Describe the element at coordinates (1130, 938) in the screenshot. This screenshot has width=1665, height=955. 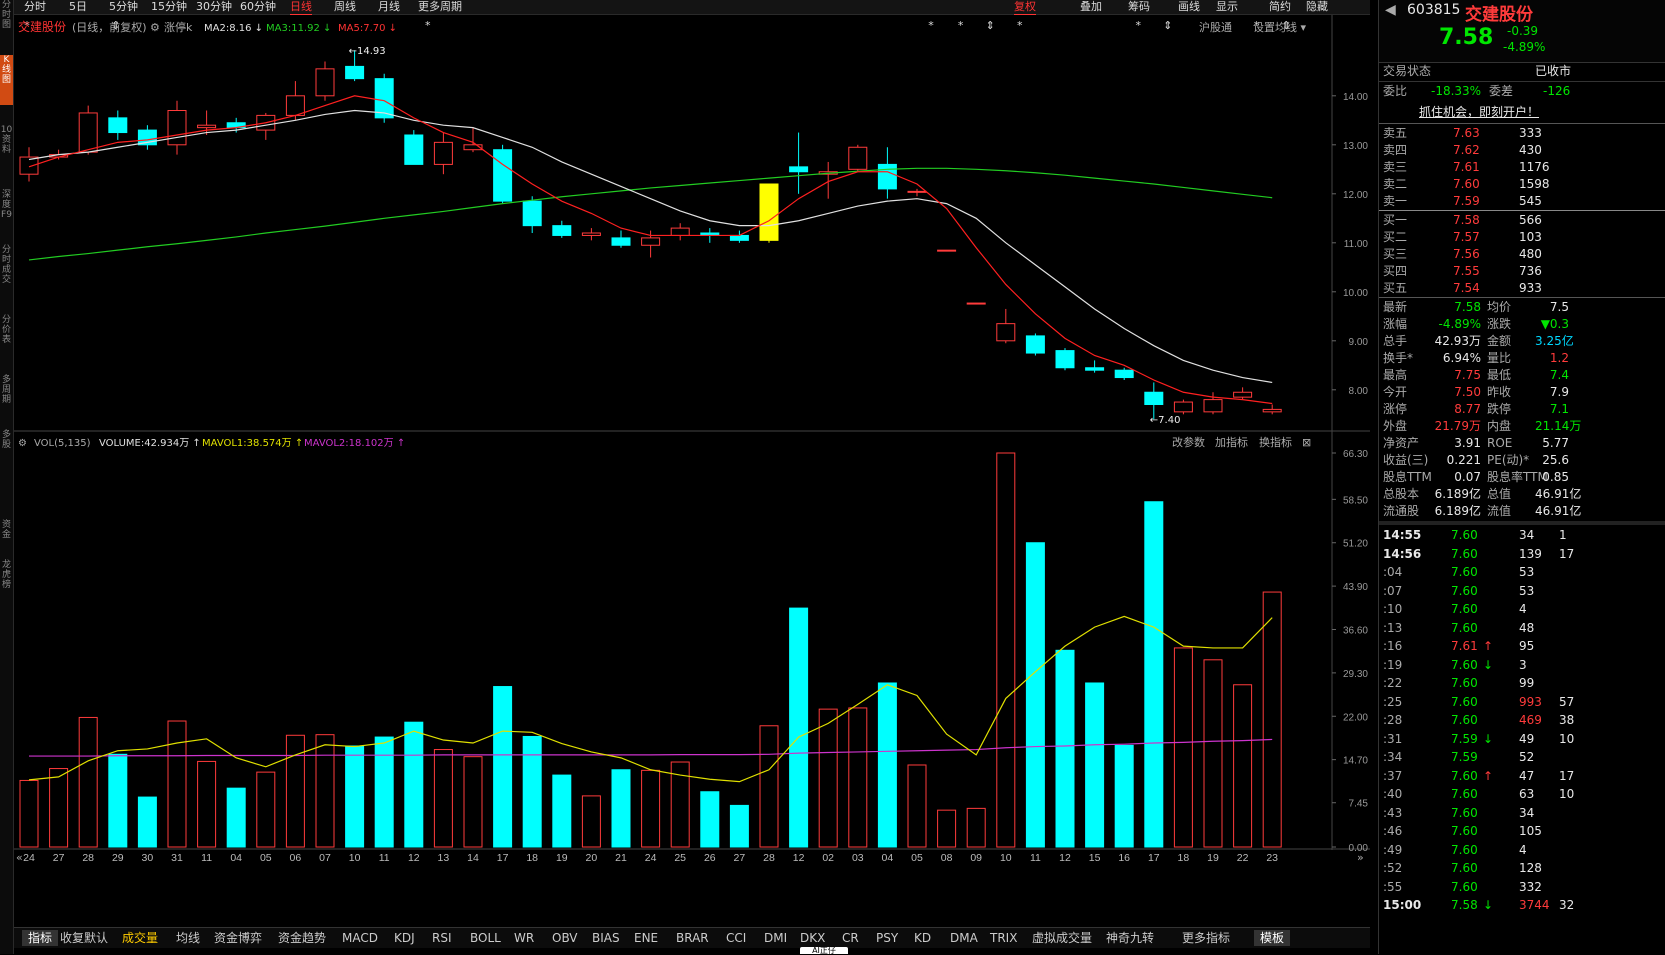
I see `indicator-tab-25: 神奇九转` at that location.